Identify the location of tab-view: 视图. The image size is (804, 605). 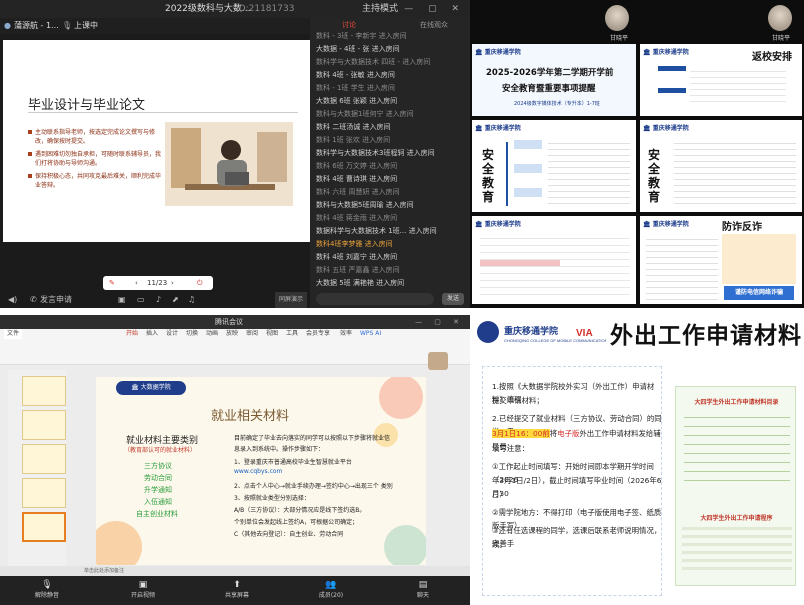
(272, 334).